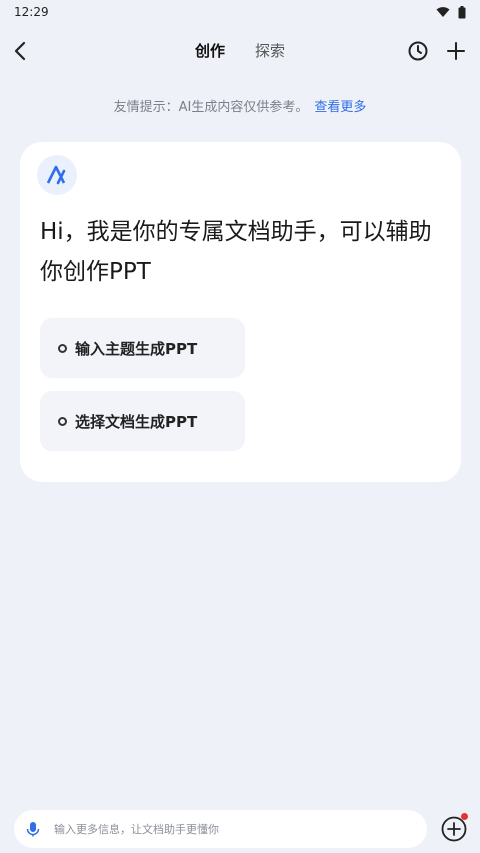 The height and width of the screenshot is (853, 480). I want to click on greeting-text: Hi，我是你的专属文档助手，可以辅助你创作PPT, so click(236, 252).